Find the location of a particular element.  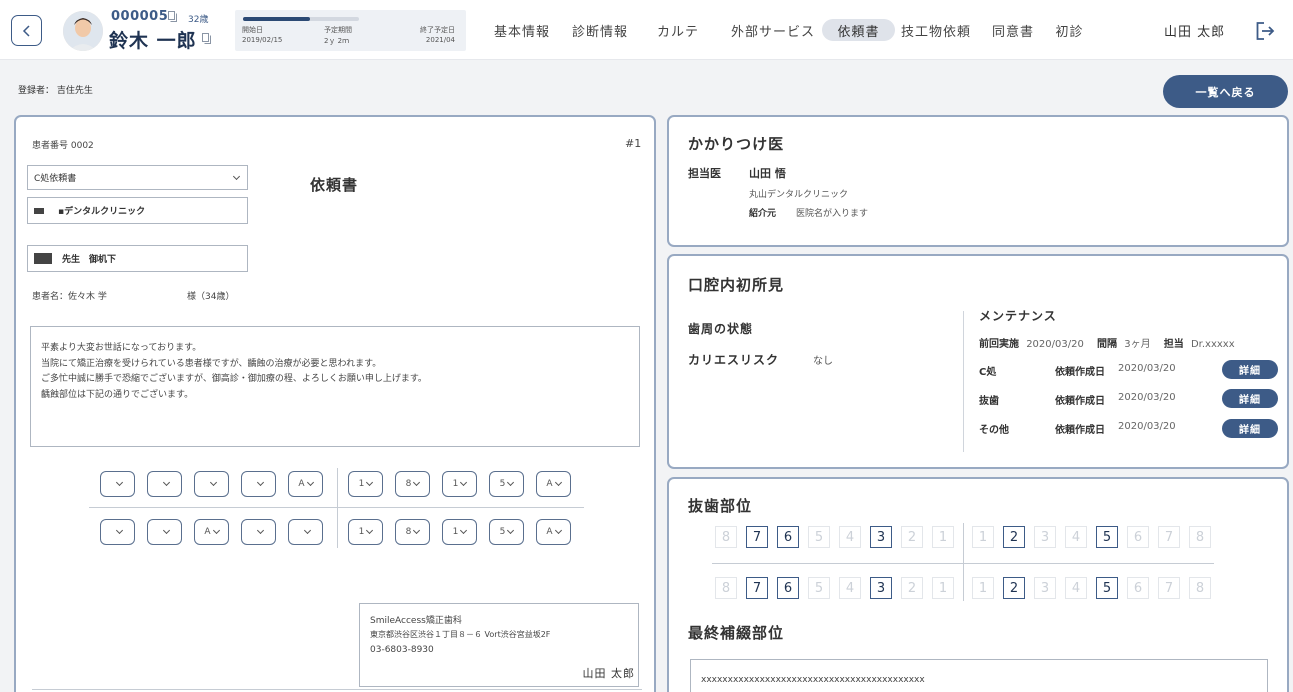

tooth-lower-left-3: 3 is located at coordinates (881, 588).